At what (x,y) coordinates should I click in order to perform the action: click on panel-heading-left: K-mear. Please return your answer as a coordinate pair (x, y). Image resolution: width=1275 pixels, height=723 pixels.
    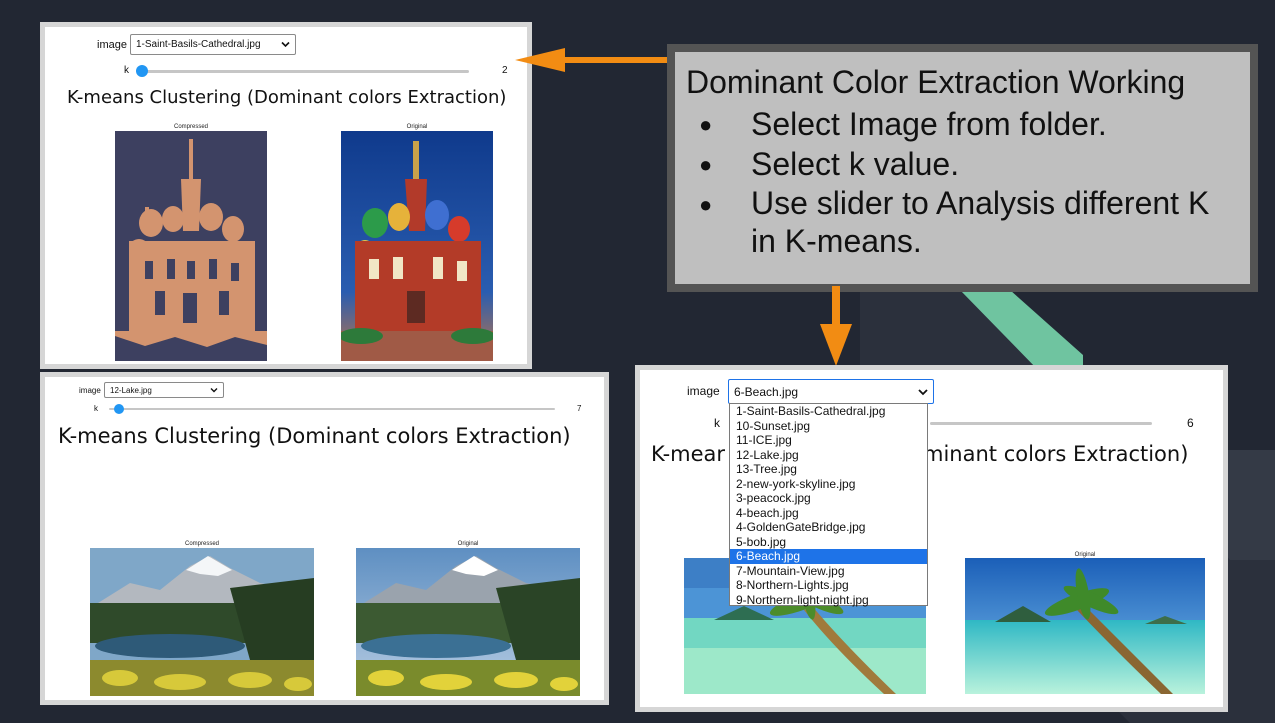
    Looking at the image, I should click on (688, 454).